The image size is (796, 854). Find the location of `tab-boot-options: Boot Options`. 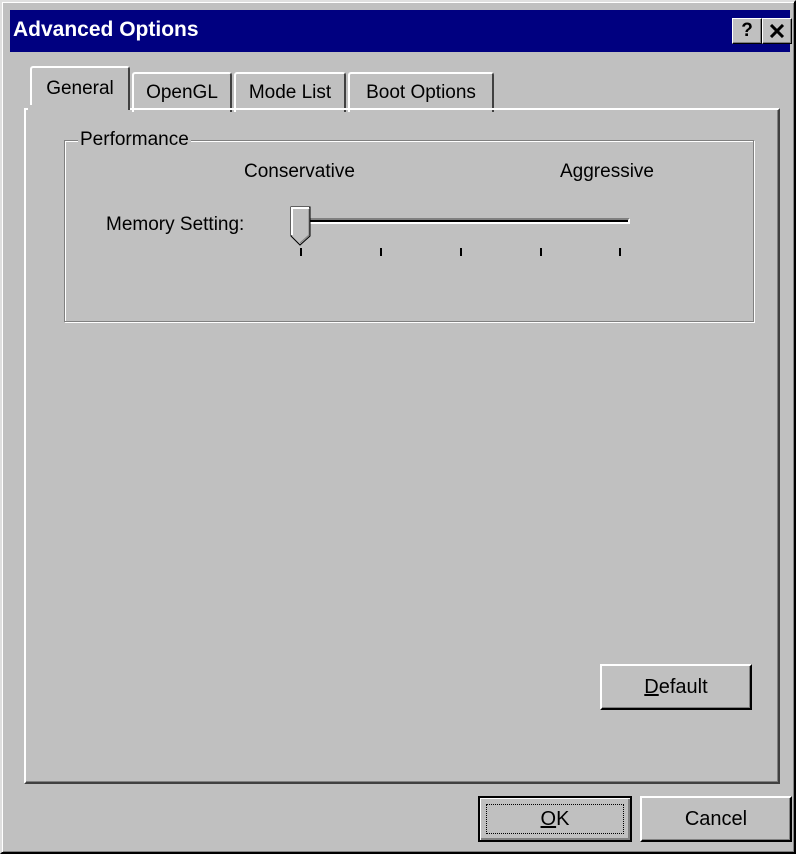

tab-boot-options: Boot Options is located at coordinates (421, 92).